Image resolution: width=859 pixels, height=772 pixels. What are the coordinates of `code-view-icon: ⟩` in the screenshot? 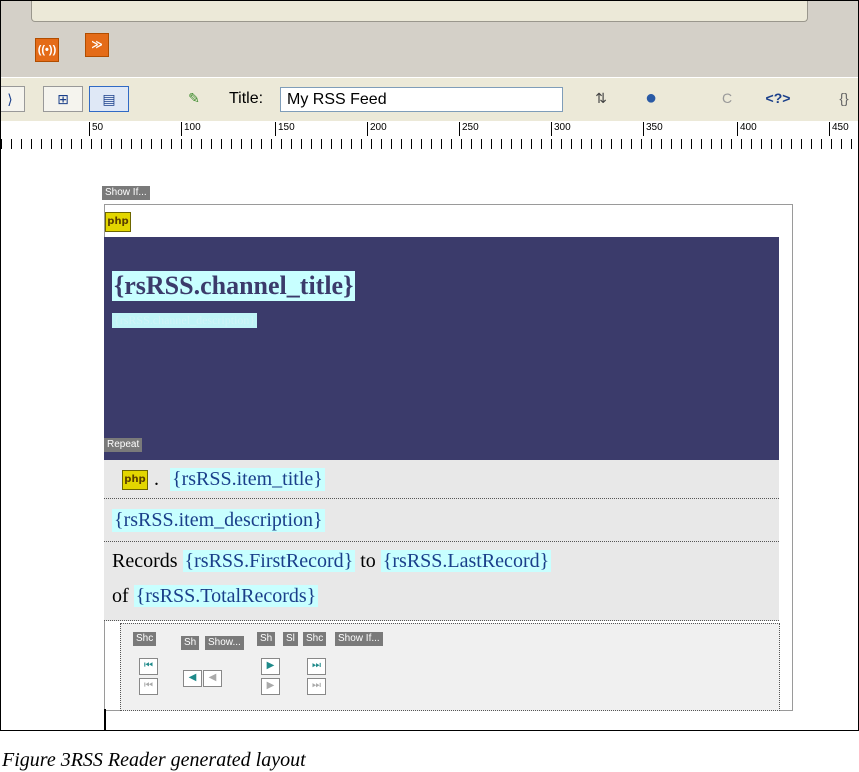 It's located at (10, 99).